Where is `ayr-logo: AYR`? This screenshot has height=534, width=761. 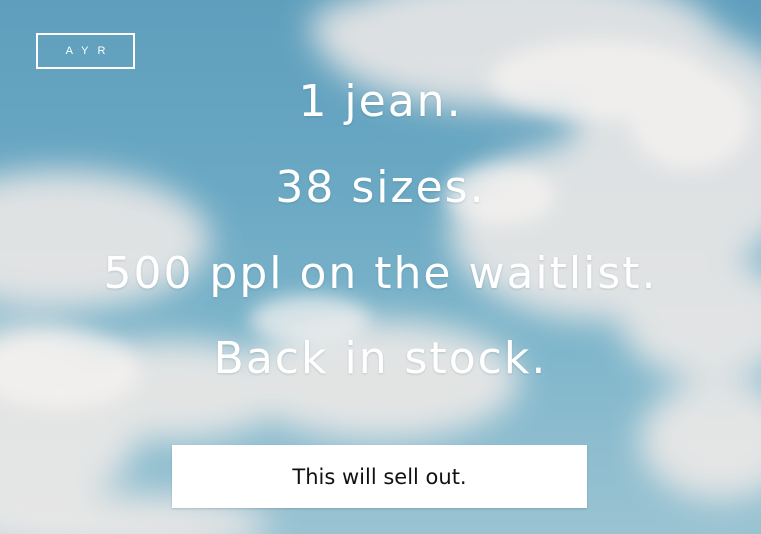 ayr-logo: AYR is located at coordinates (85, 51).